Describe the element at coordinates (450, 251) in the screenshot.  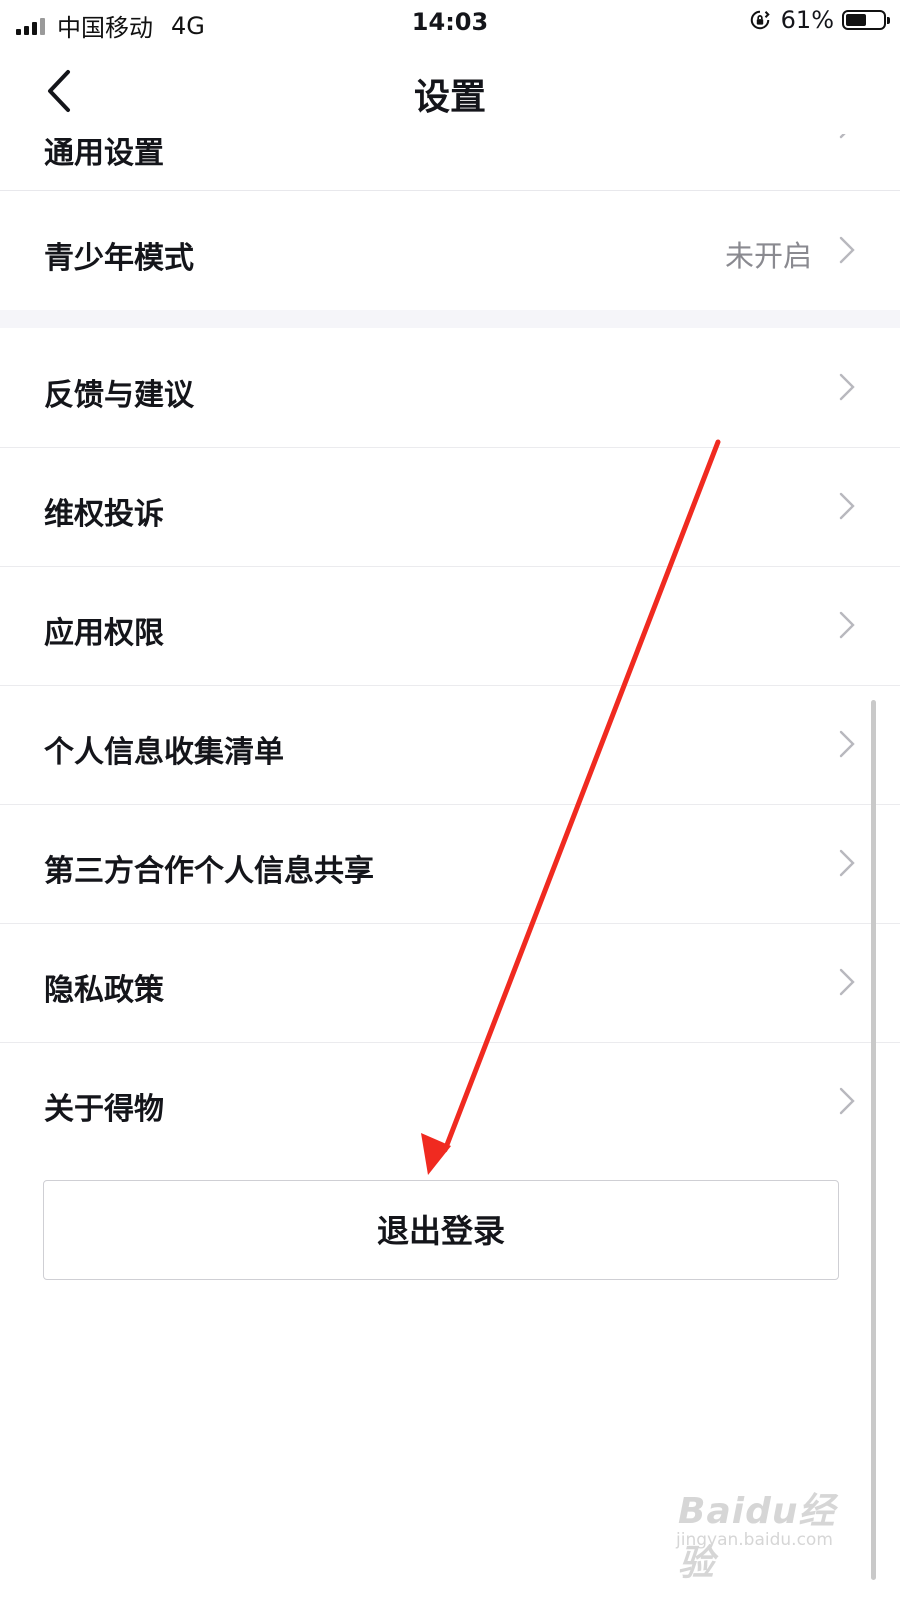
I see `settings-item-youth-mode: 青少年模式 未开启` at that location.